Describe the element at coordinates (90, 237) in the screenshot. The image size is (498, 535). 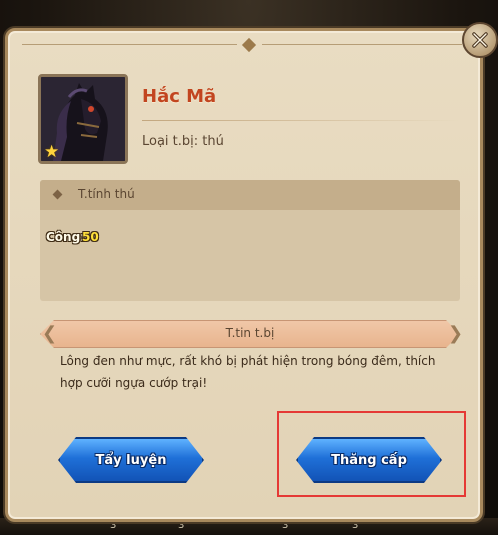
I see `attack-stat-value: 50` at that location.